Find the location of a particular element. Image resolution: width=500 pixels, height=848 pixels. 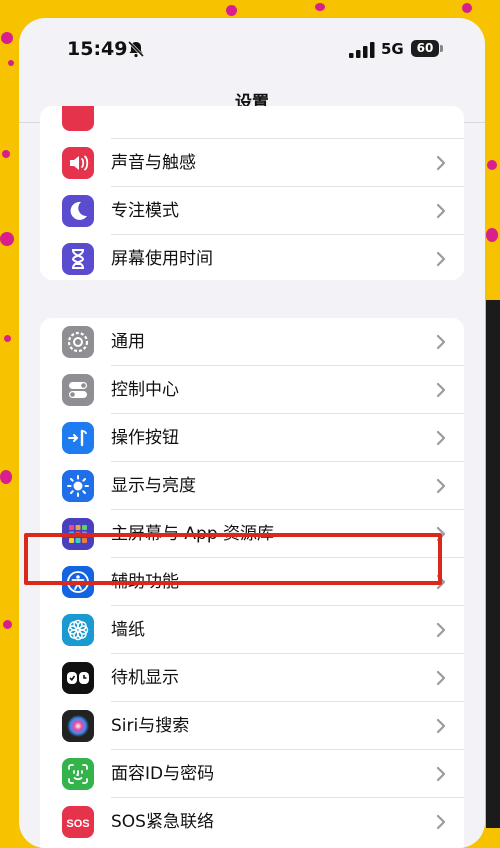

moon-icon is located at coordinates (78, 211).